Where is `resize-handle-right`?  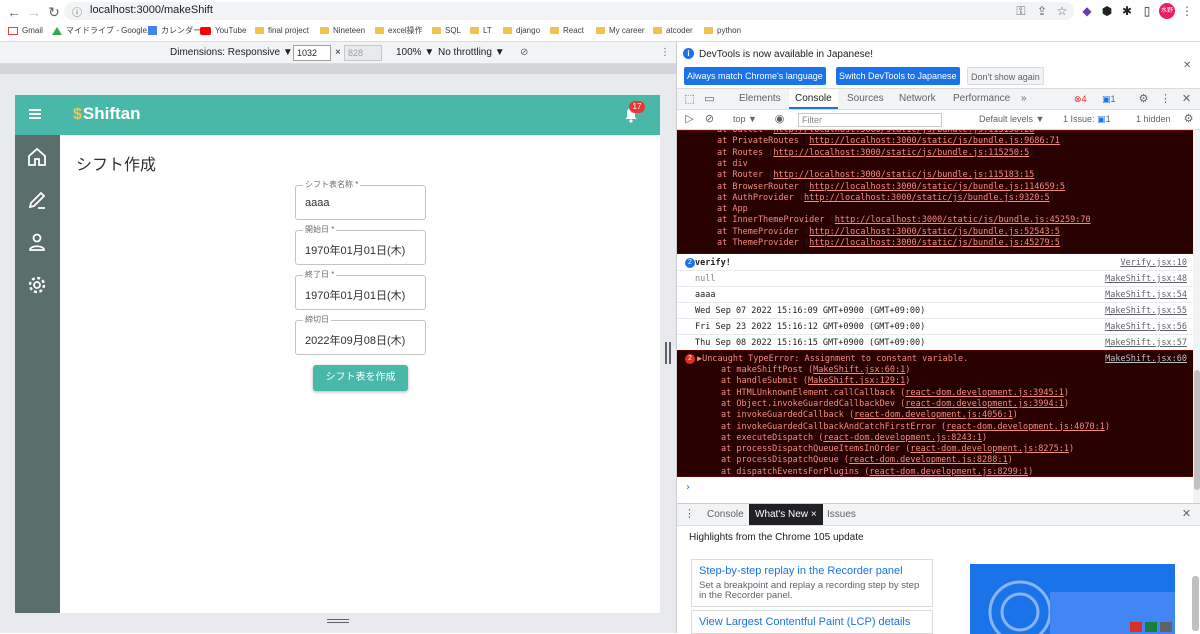 resize-handle-right is located at coordinates (668, 353).